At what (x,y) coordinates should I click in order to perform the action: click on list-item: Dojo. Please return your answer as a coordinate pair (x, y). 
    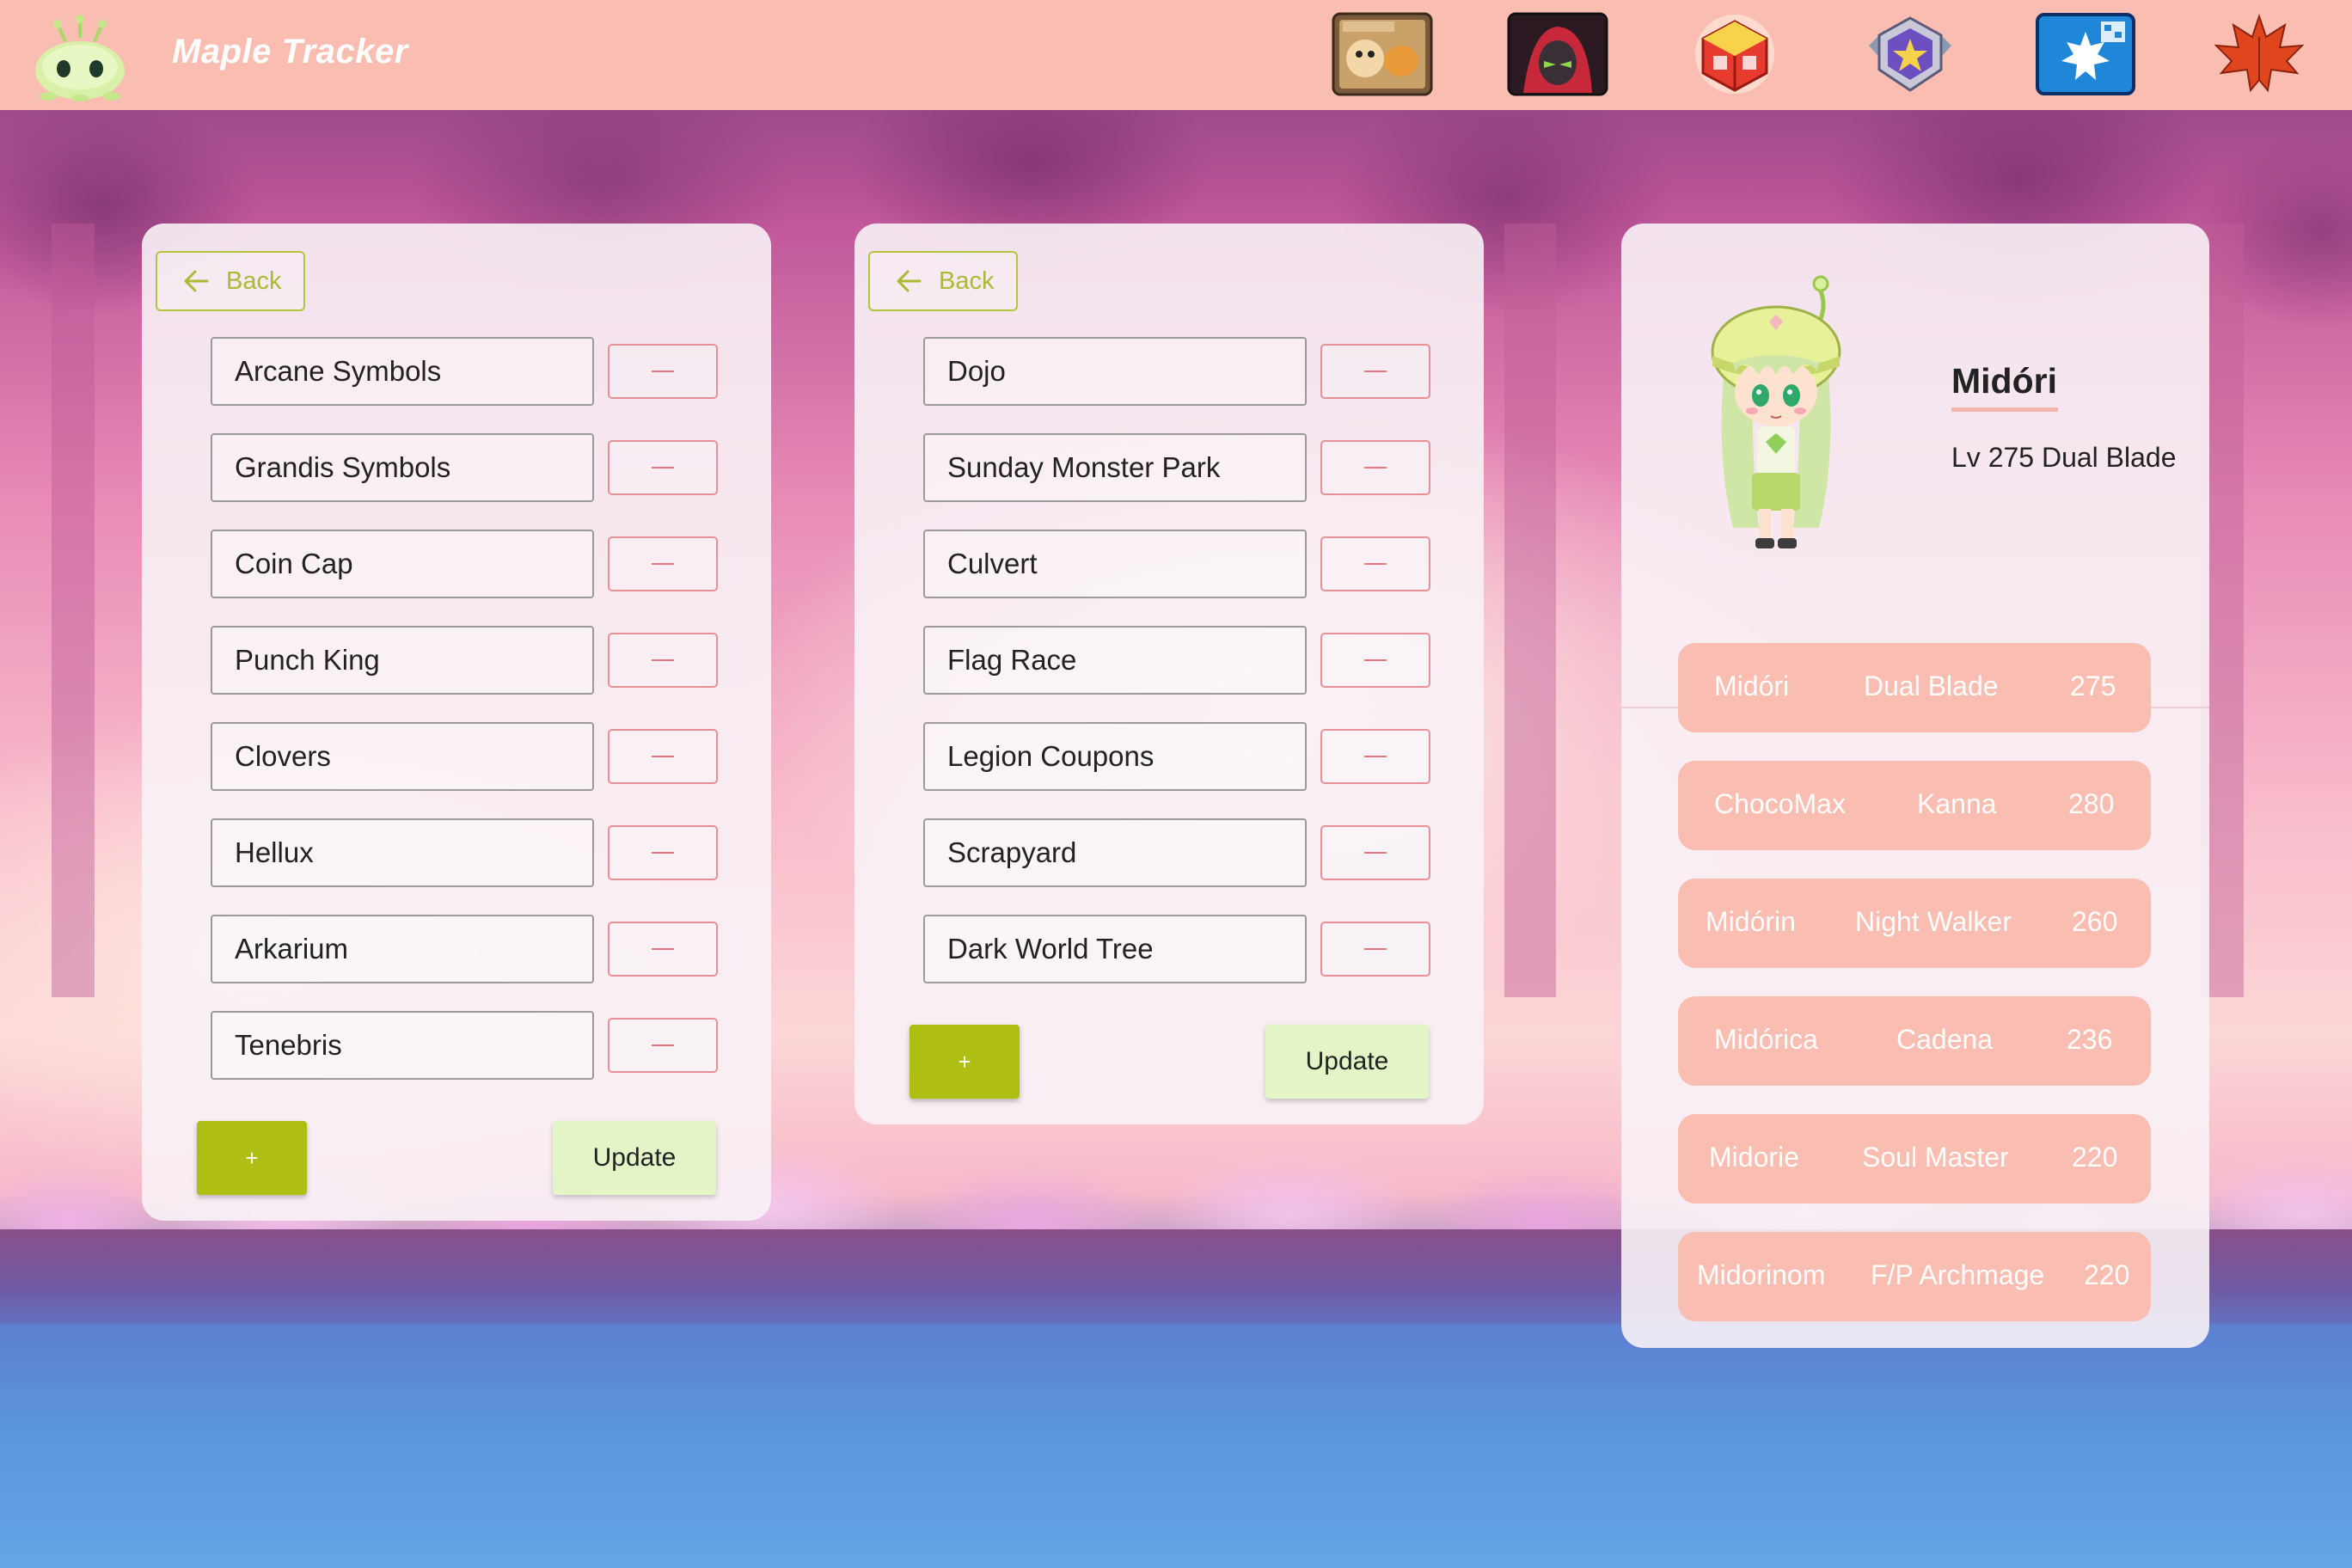
    Looking at the image, I should click on (1176, 371).